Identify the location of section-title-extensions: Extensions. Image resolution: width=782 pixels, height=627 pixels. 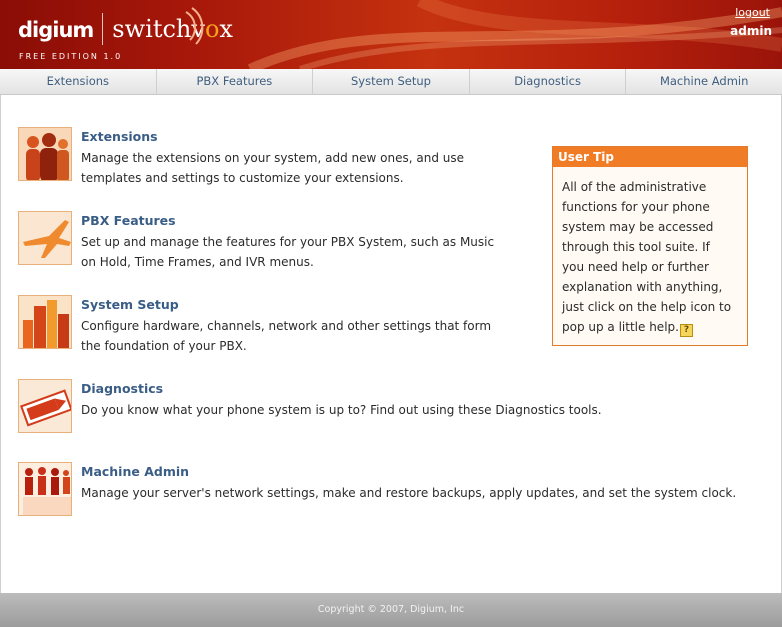
(119, 136).